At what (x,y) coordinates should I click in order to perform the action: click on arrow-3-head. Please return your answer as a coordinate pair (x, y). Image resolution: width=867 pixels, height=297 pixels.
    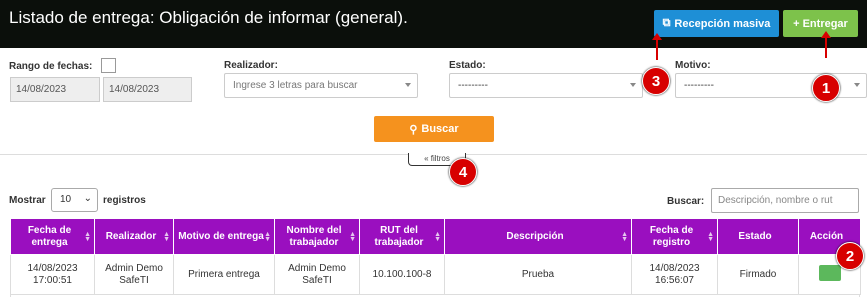
    Looking at the image, I should click on (657, 36).